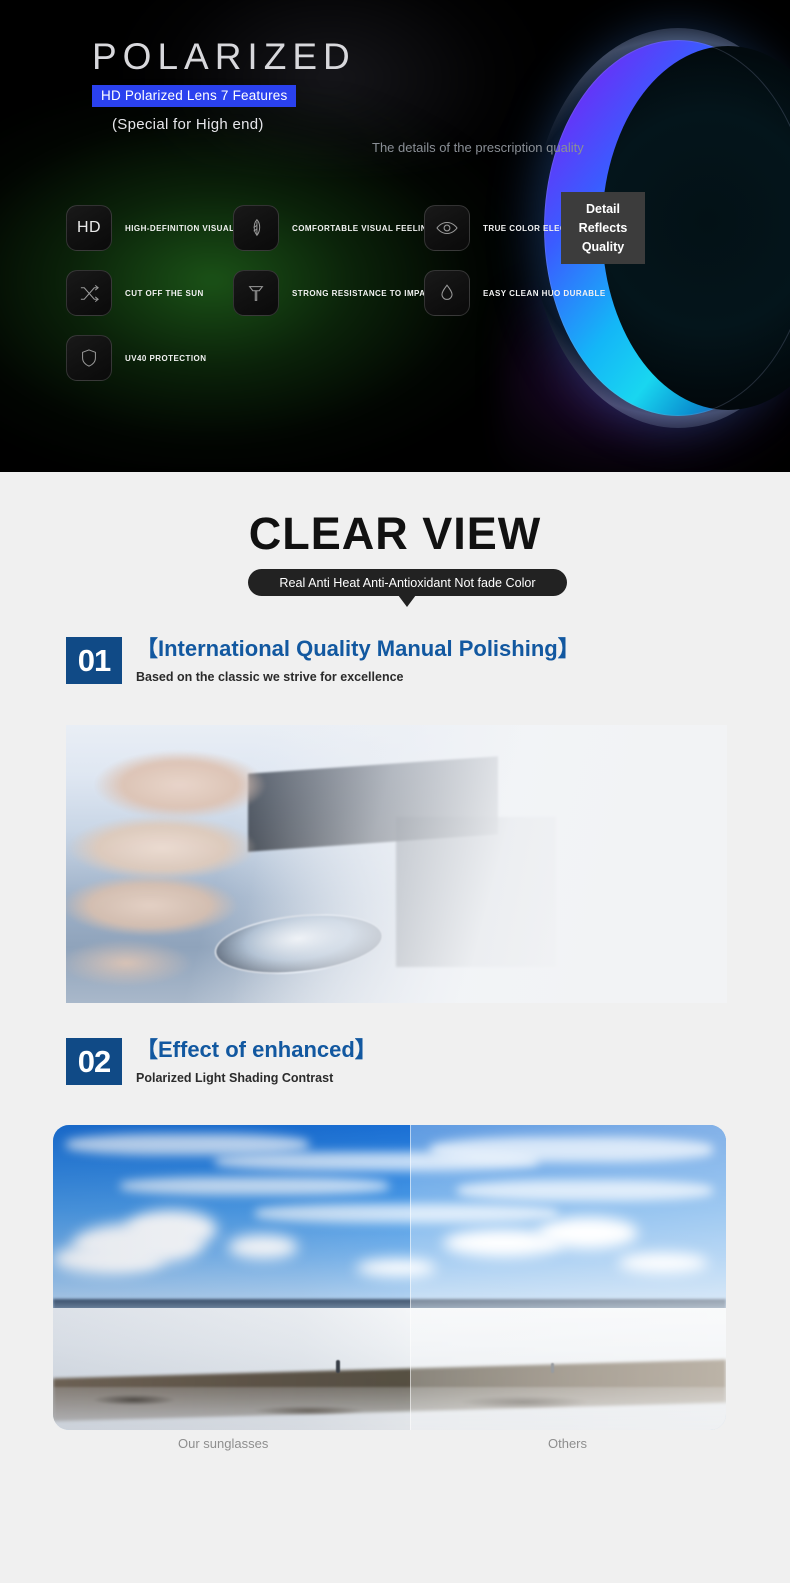 This screenshot has width=790, height=1583. What do you see at coordinates (89, 293) in the screenshot?
I see `shuffle-icon` at bounding box center [89, 293].